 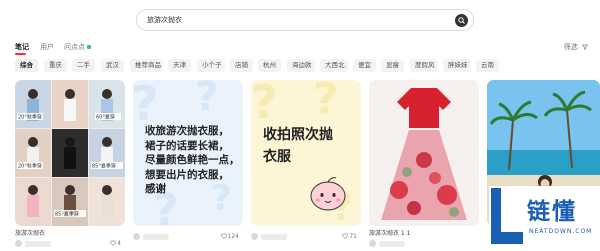 What do you see at coordinates (353, 236) in the screenshot?
I see `like-count-value: 71` at bounding box center [353, 236].